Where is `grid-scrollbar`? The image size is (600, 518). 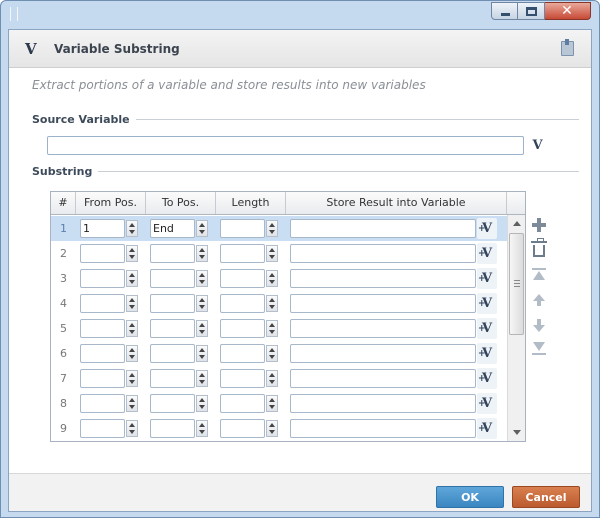
grid-scrollbar is located at coordinates (516, 328).